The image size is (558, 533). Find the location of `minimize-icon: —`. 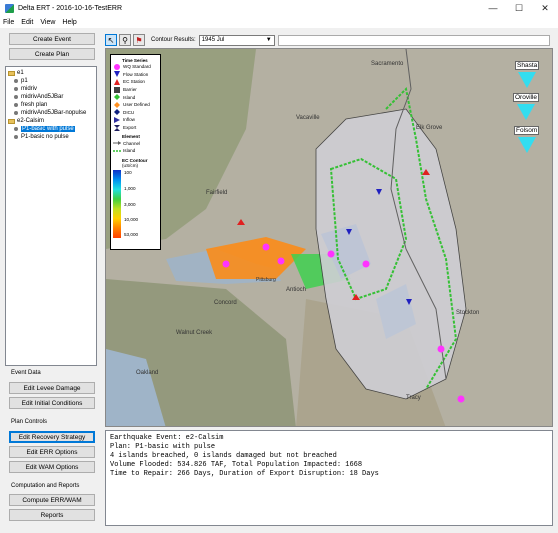

minimize-icon: — is located at coordinates (493, 8).